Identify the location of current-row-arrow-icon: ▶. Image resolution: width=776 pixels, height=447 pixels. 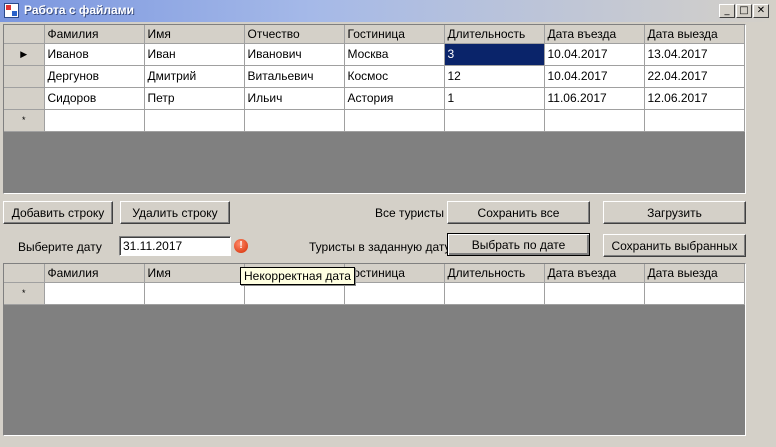
(24, 54).